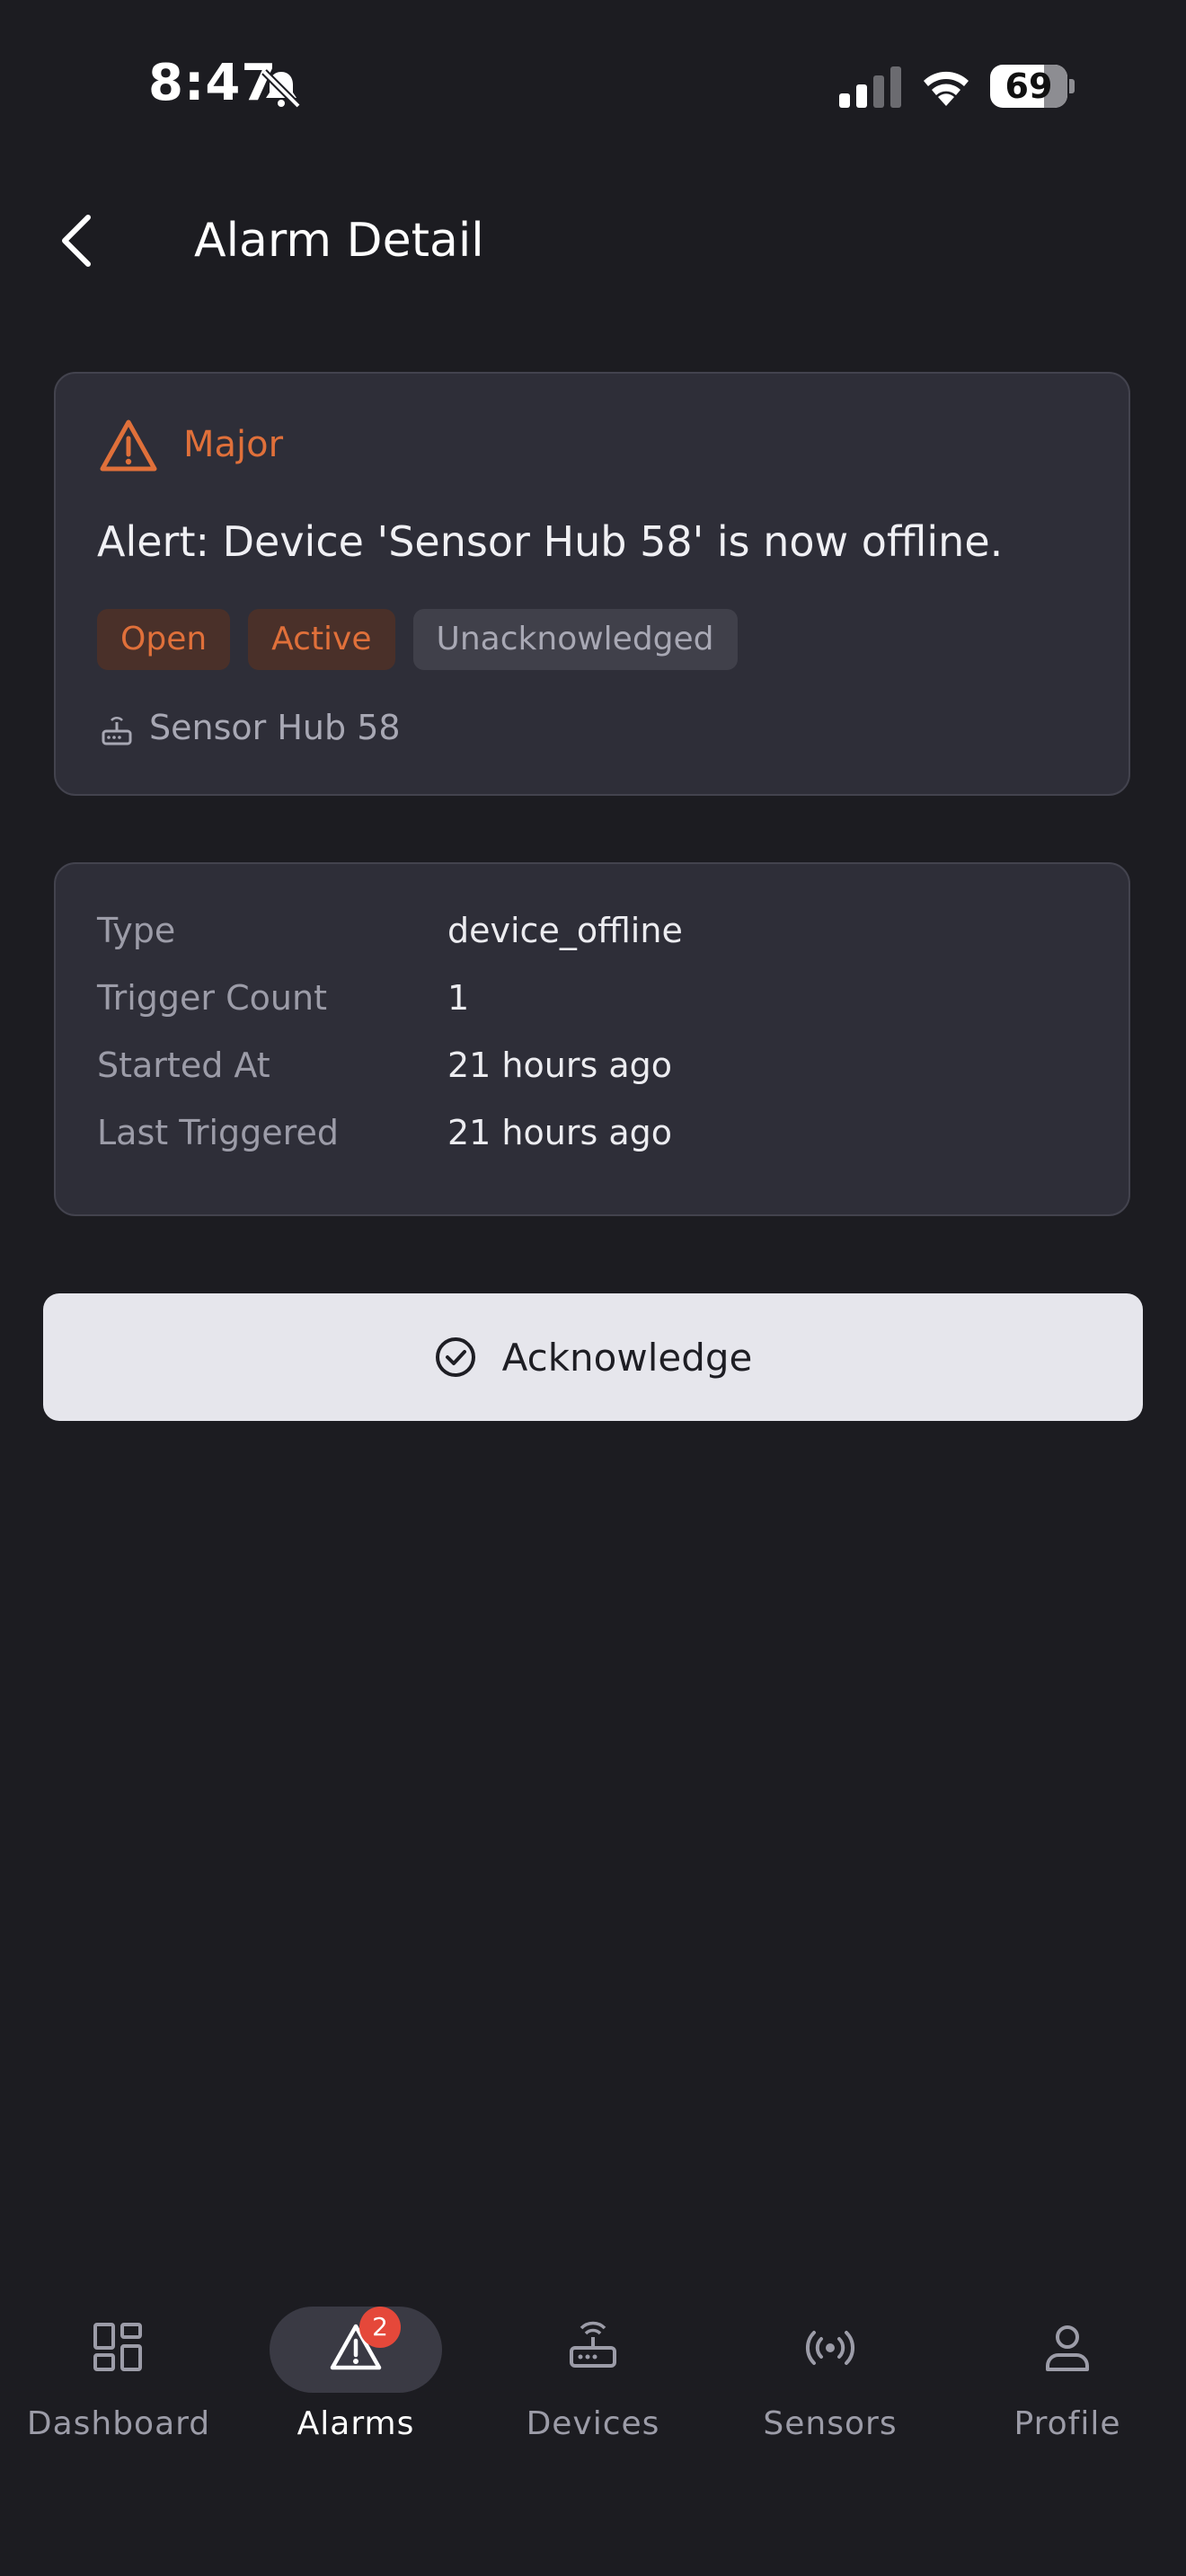  What do you see at coordinates (213, 83) in the screenshot?
I see `status-time: 8:47` at bounding box center [213, 83].